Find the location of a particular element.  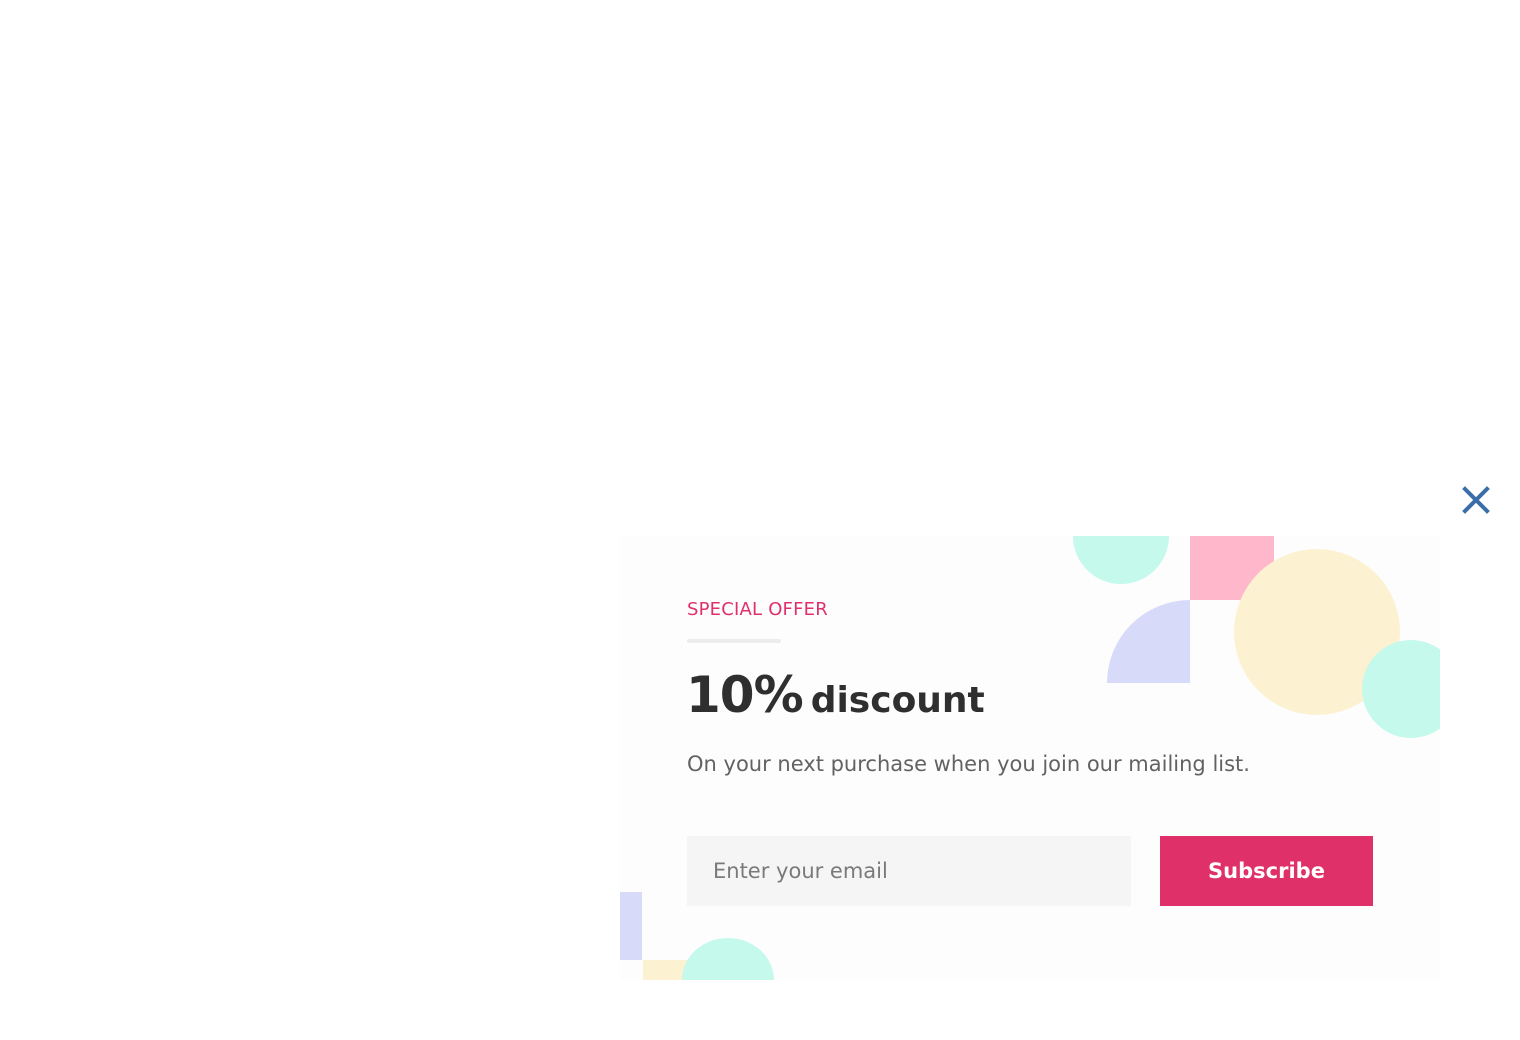

lavender-quarter-circle-shape is located at coordinates (1148, 641).